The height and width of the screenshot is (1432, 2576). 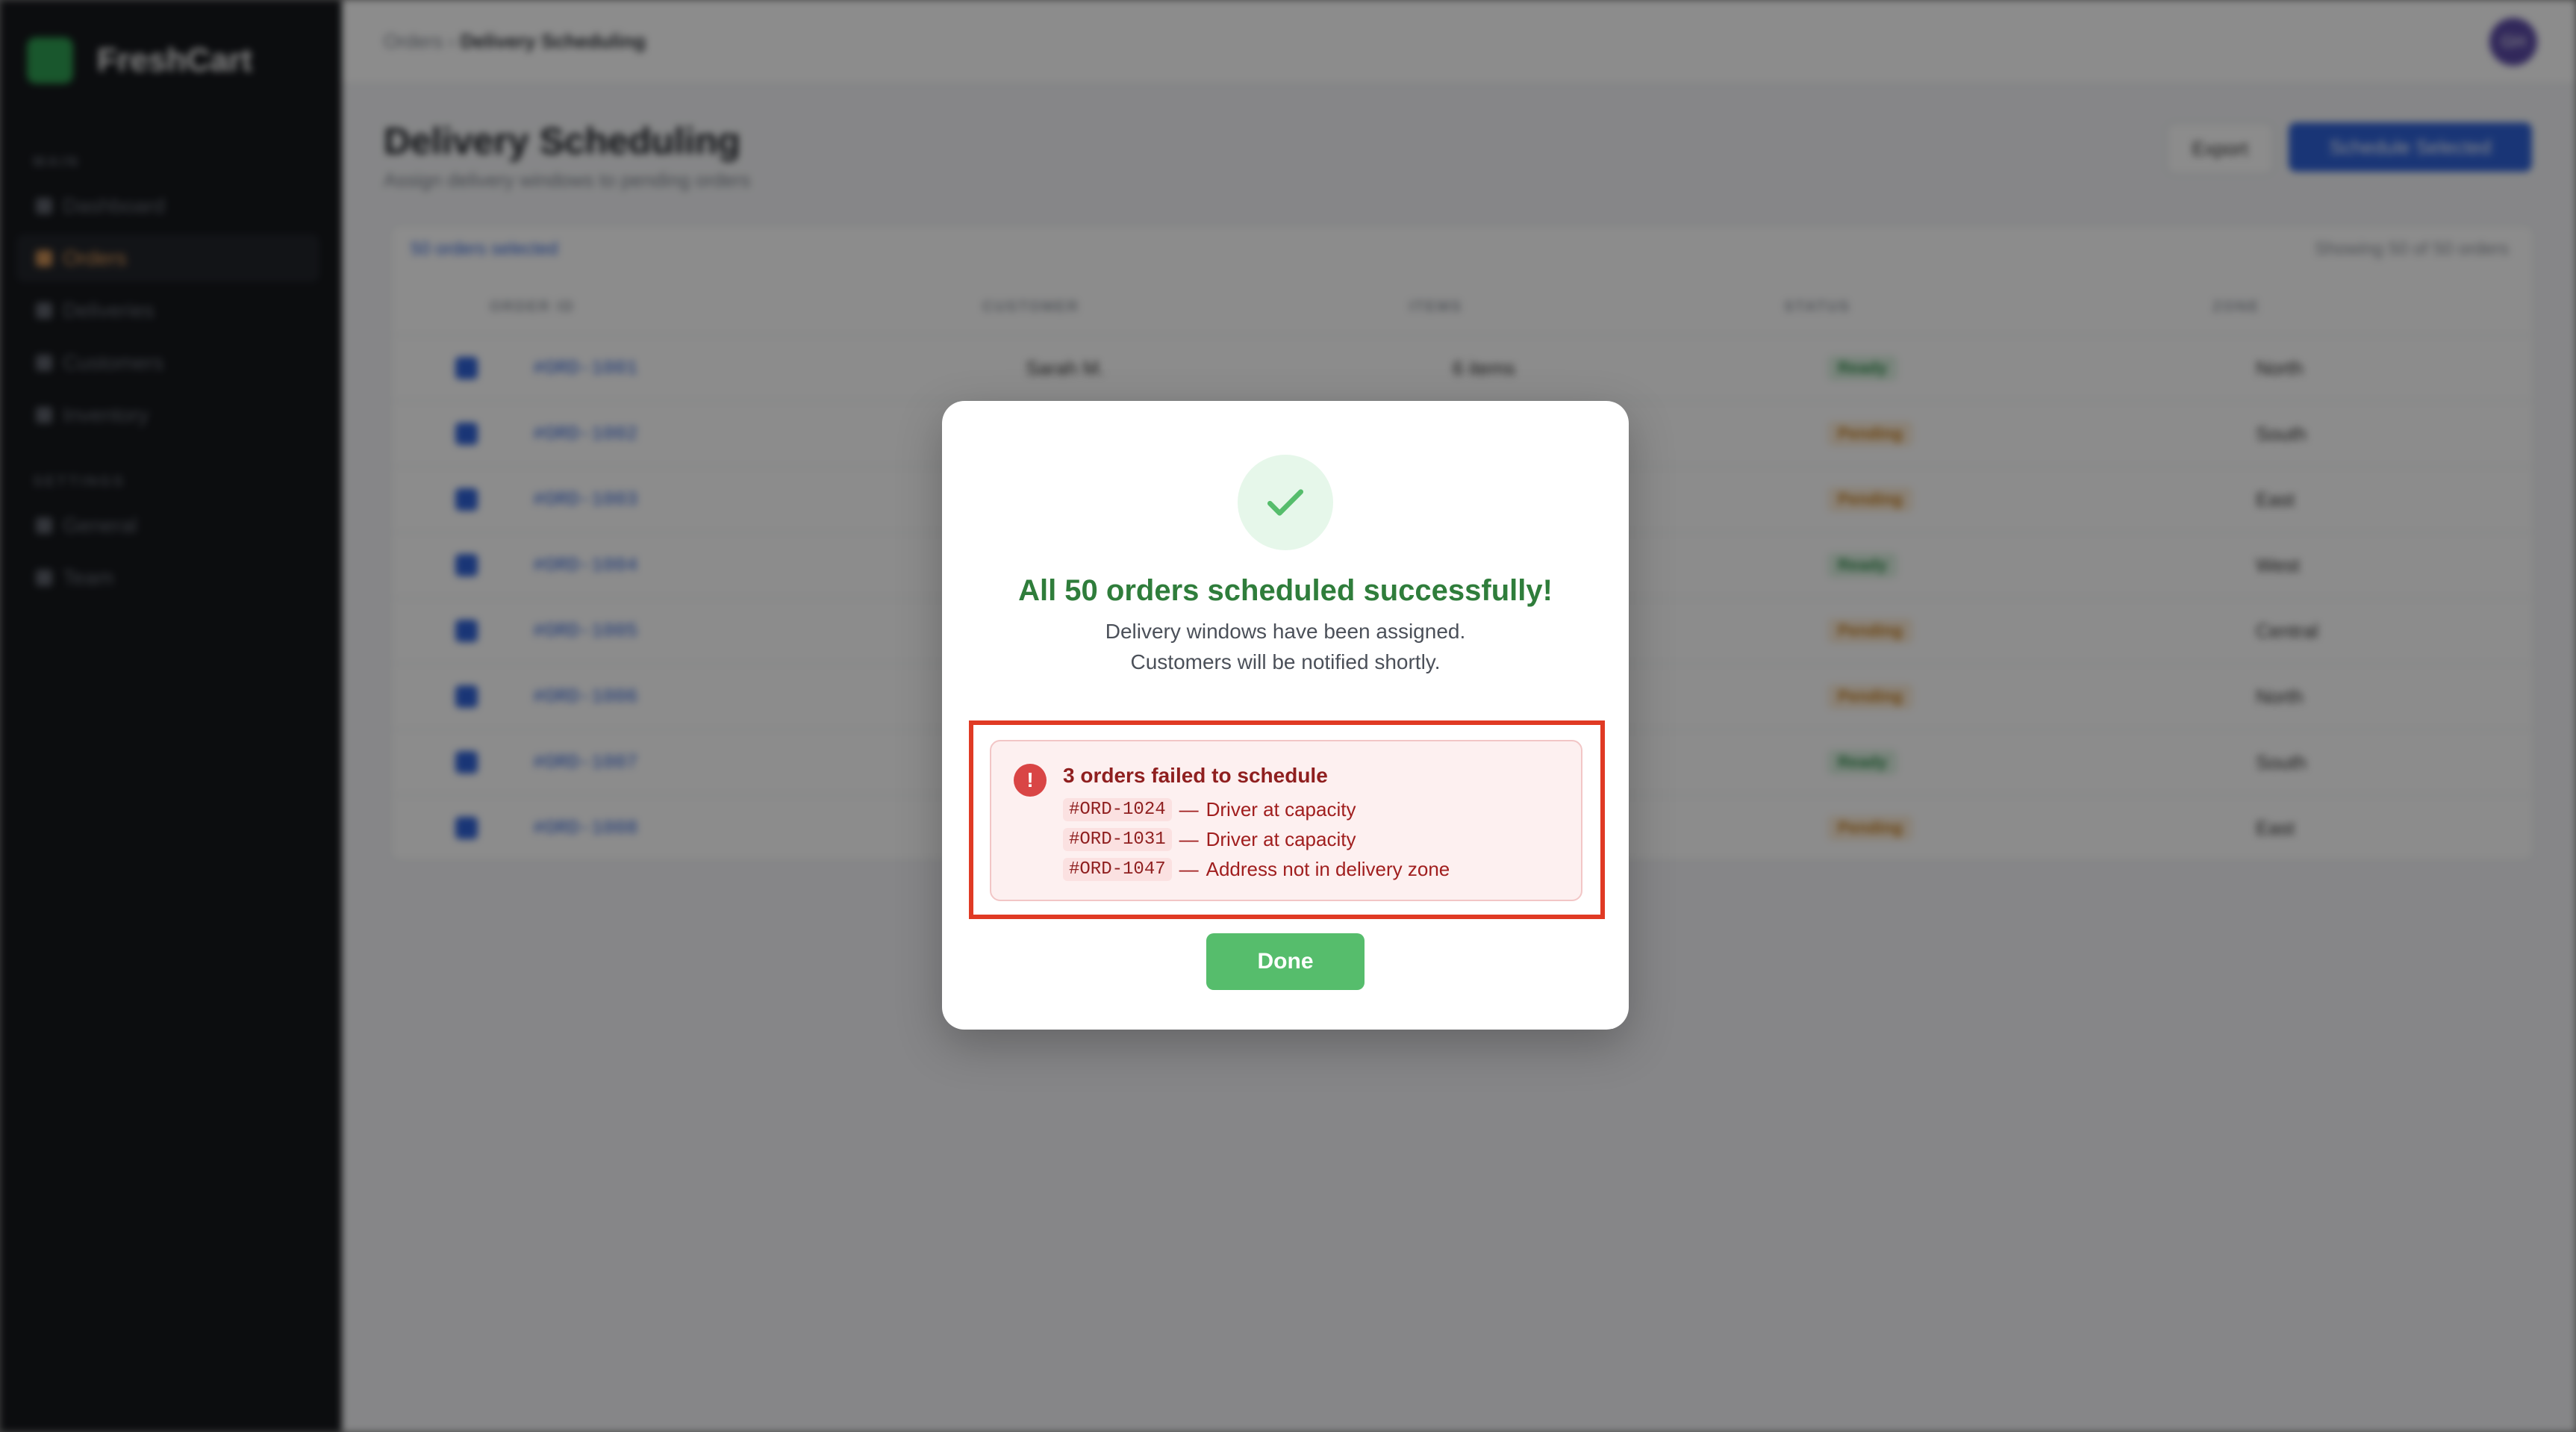 I want to click on alert-circle-icon: !, so click(x=1030, y=780).